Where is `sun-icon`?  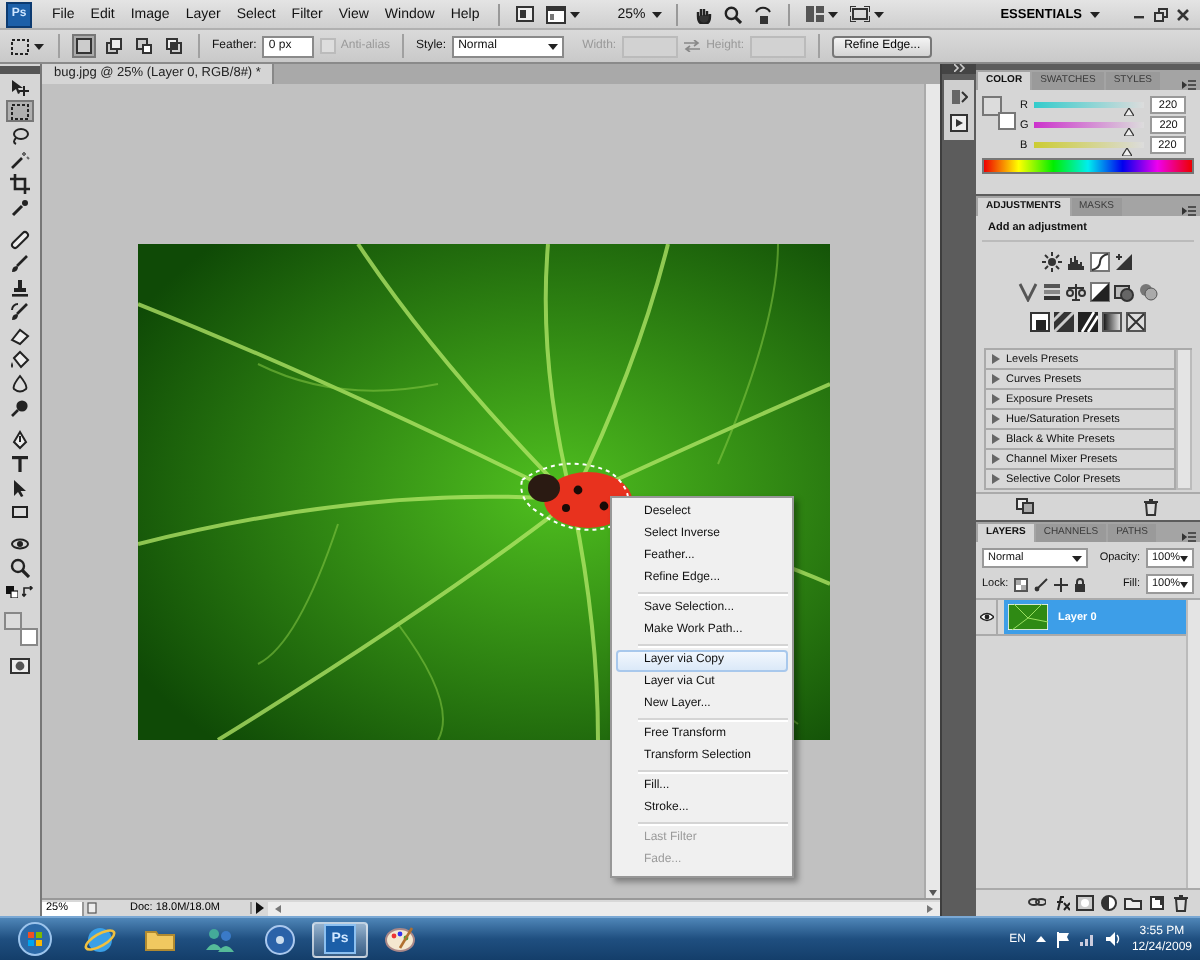 sun-icon is located at coordinates (1052, 262).